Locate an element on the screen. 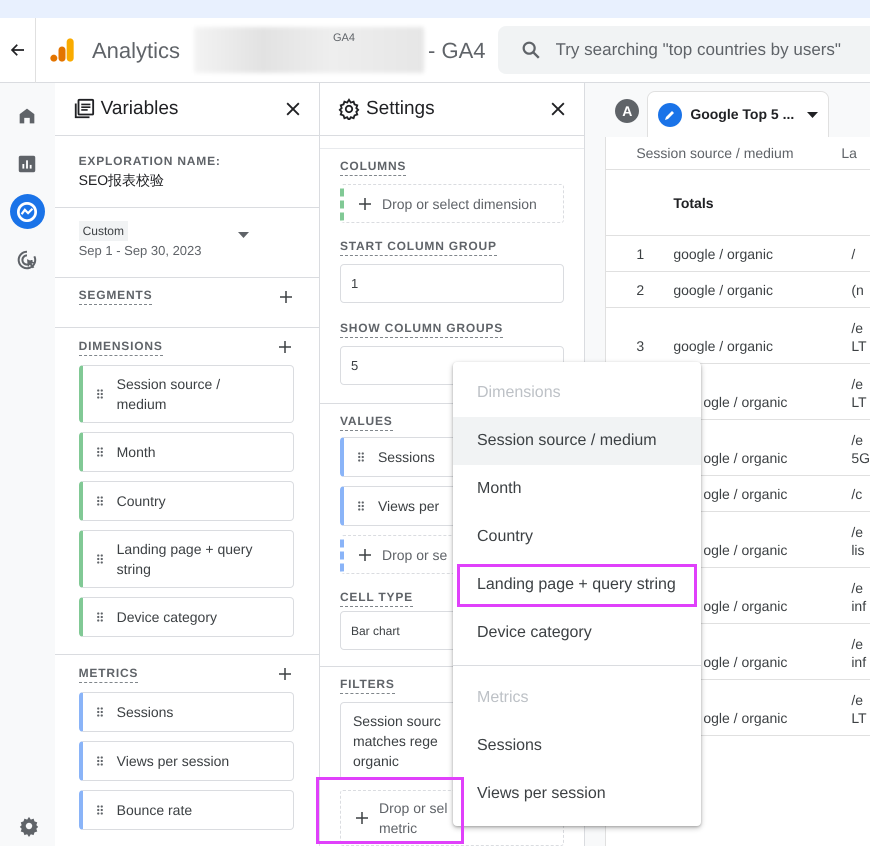 The image size is (870, 846). menu-item: Sessions is located at coordinates (577, 746).